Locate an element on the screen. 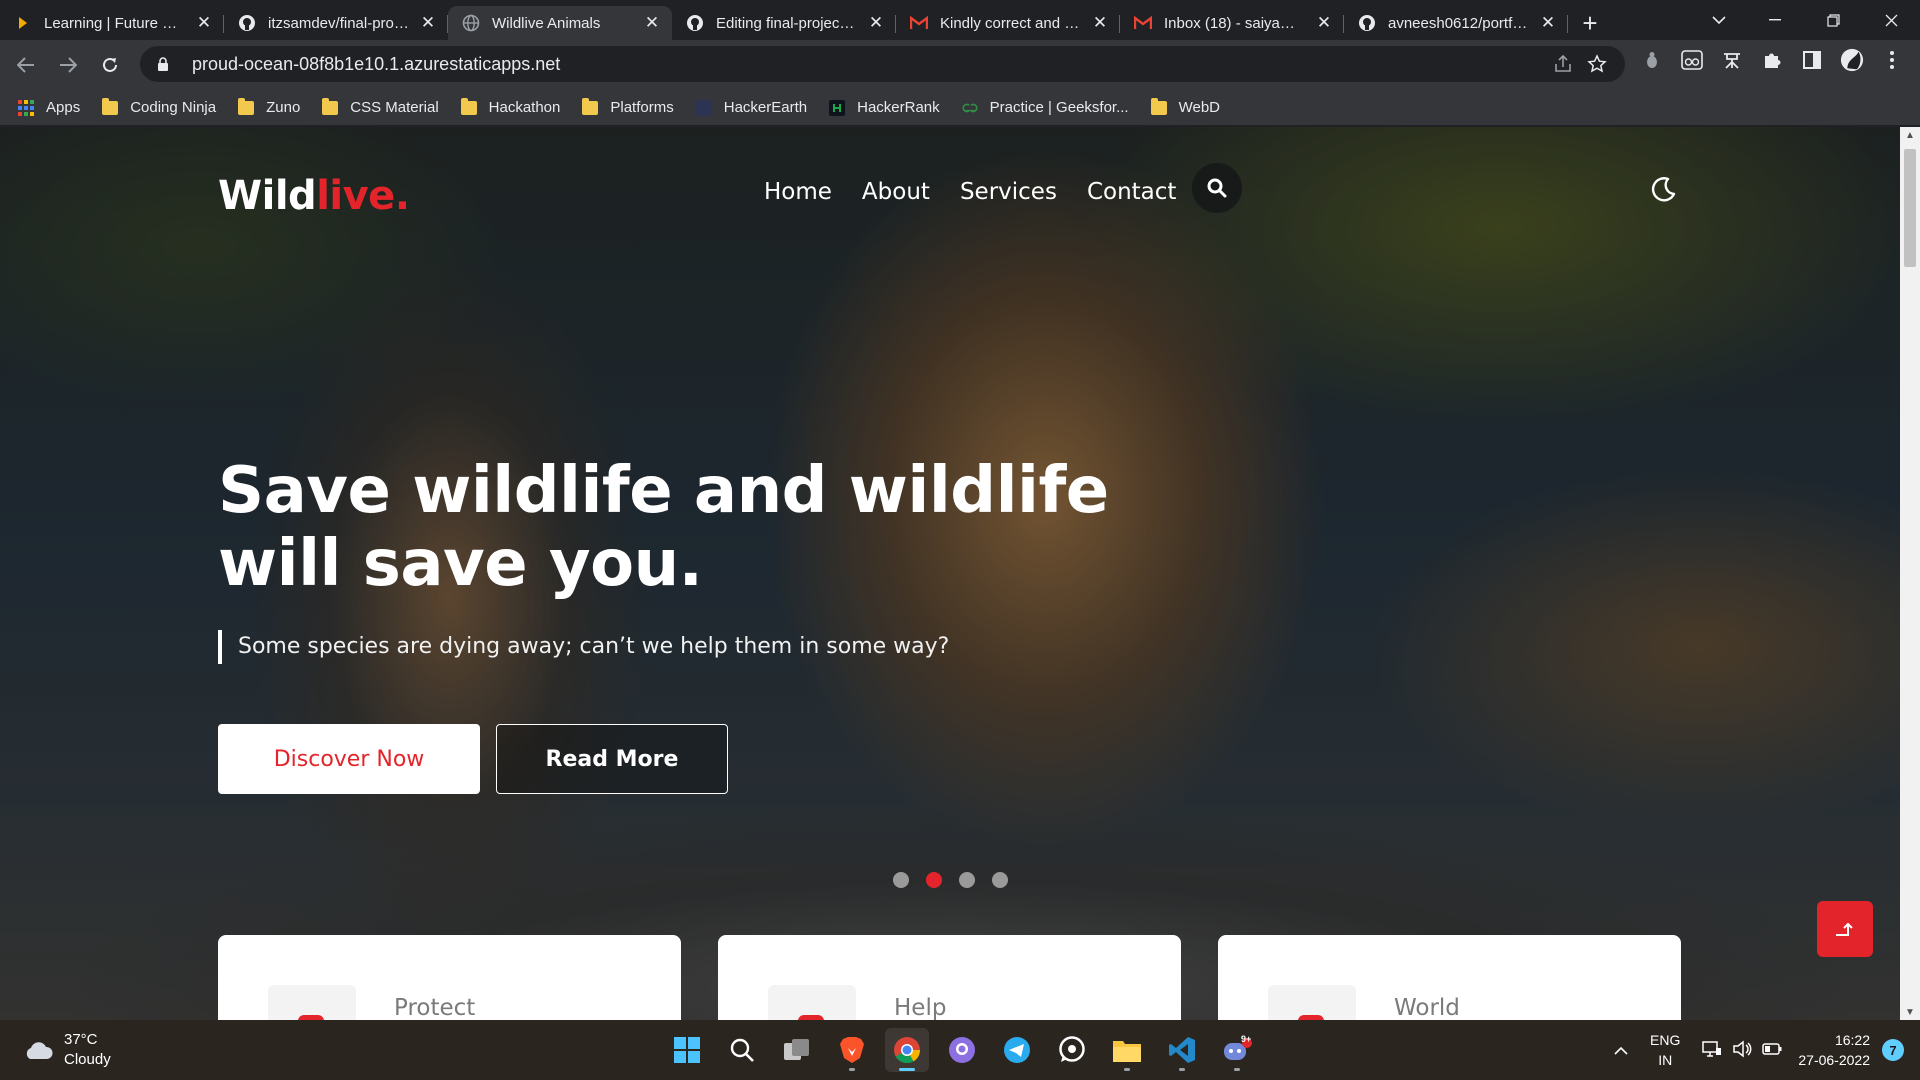  whatsapp-icon is located at coordinates (1072, 1050).